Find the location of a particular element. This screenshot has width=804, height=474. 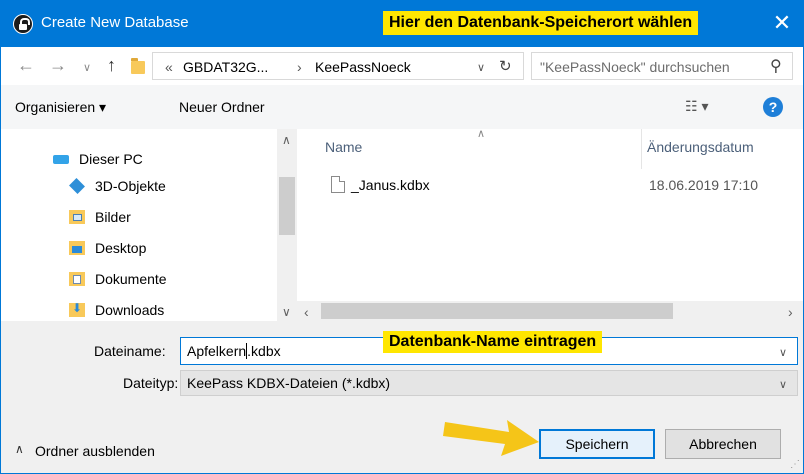

refresh-icon: ↻ is located at coordinates (505, 66).